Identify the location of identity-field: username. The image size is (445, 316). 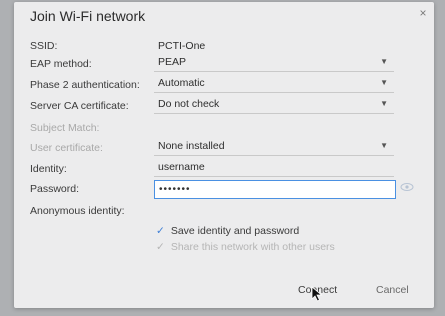
(274, 167).